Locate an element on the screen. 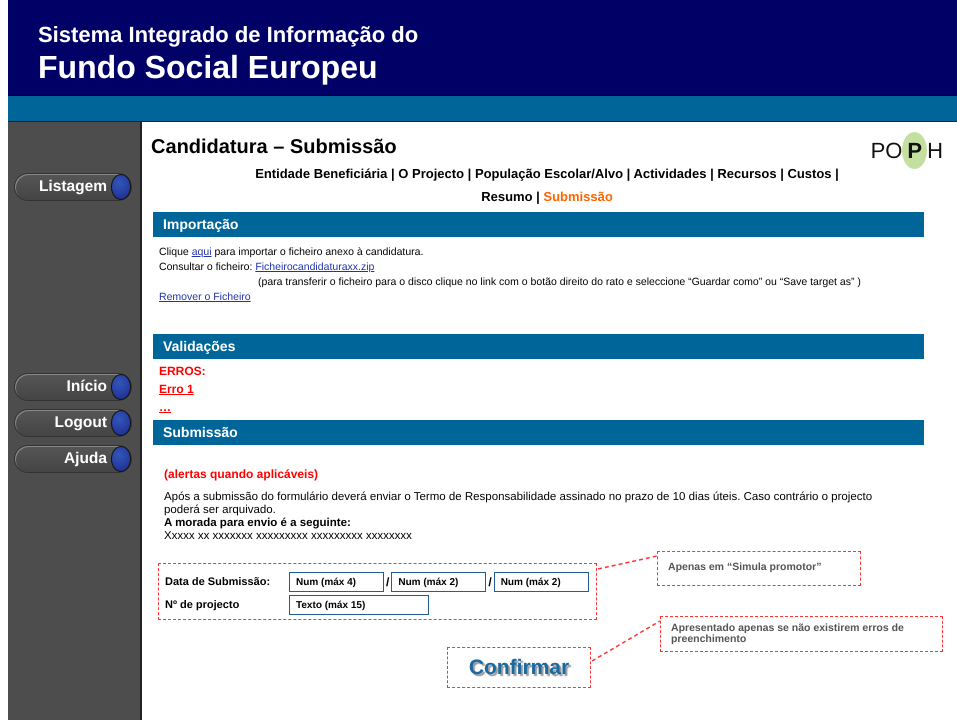  remove-file-link: Remover o Ficheiro is located at coordinates (205, 297).